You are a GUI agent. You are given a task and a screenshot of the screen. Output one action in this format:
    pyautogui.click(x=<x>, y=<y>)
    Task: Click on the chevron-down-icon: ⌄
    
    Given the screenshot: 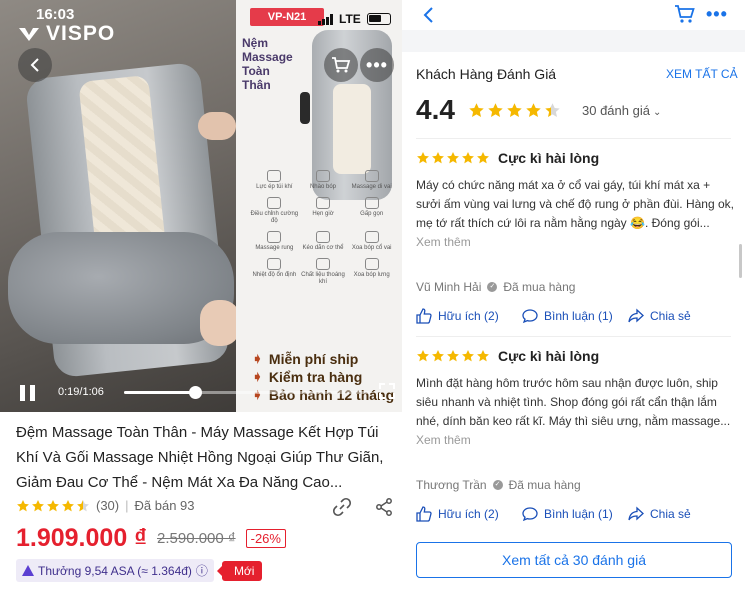 What is the action you would take?
    pyautogui.click(x=657, y=112)
    